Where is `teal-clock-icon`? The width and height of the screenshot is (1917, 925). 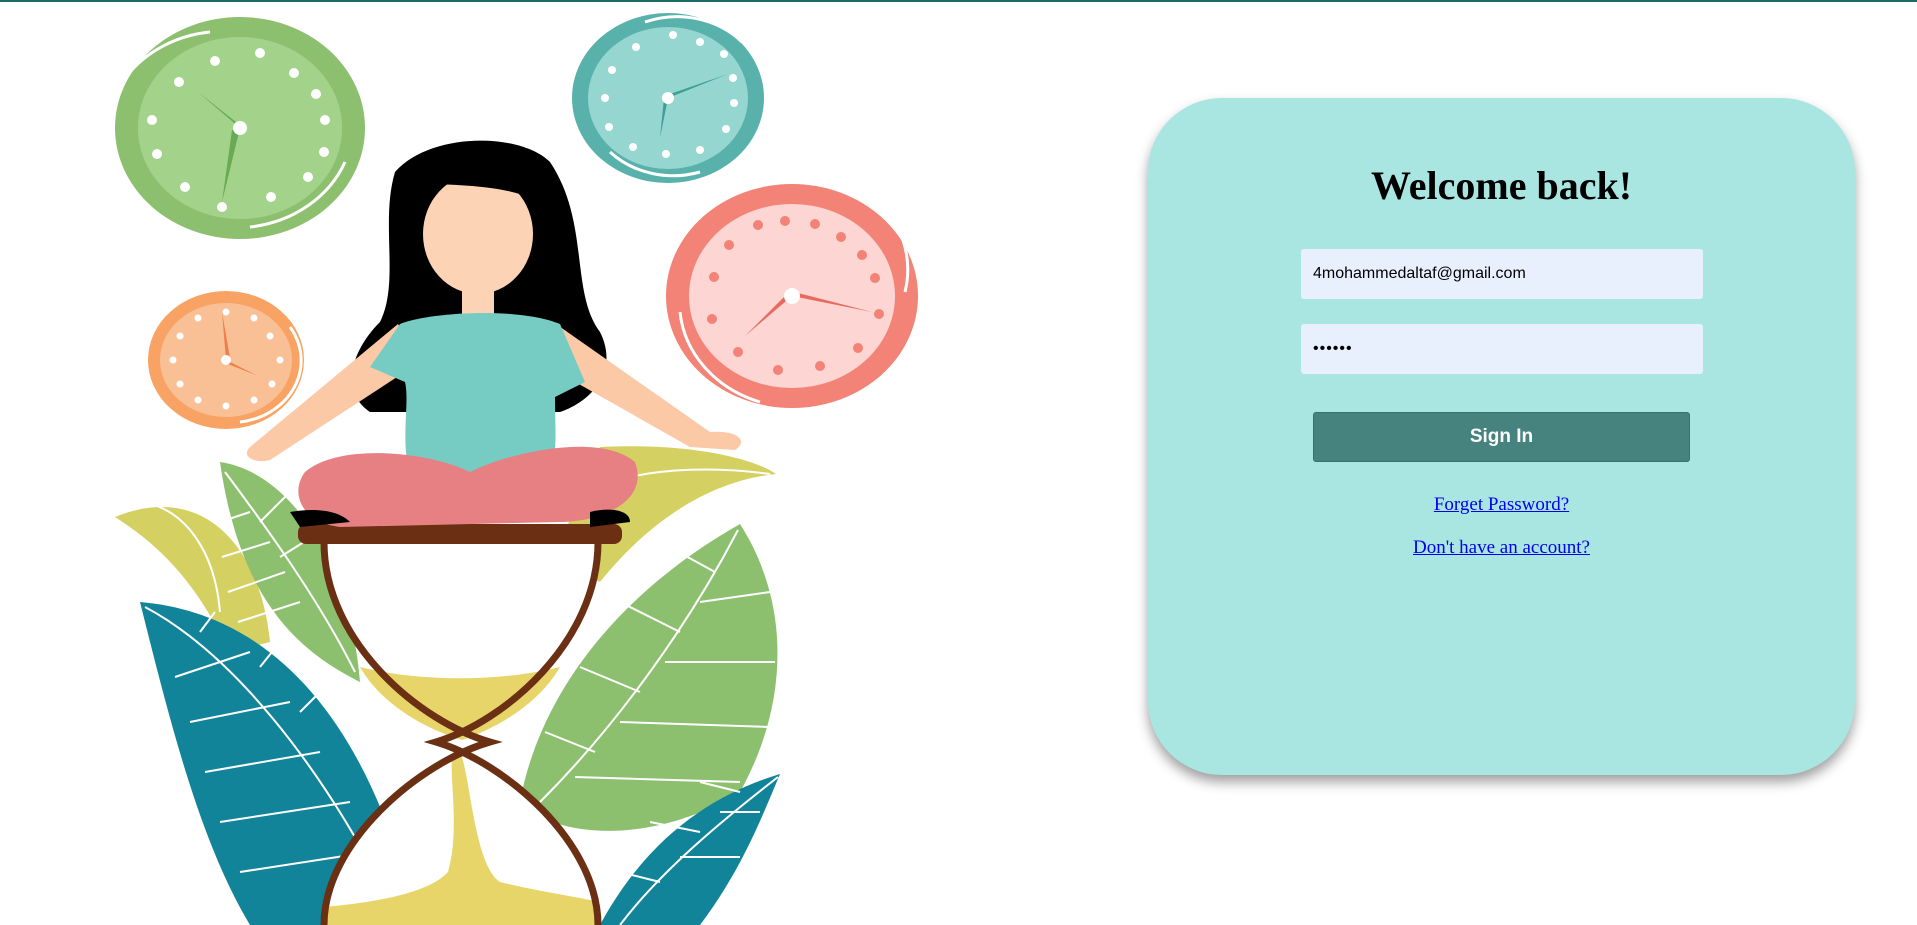
teal-clock-icon is located at coordinates (668, 98).